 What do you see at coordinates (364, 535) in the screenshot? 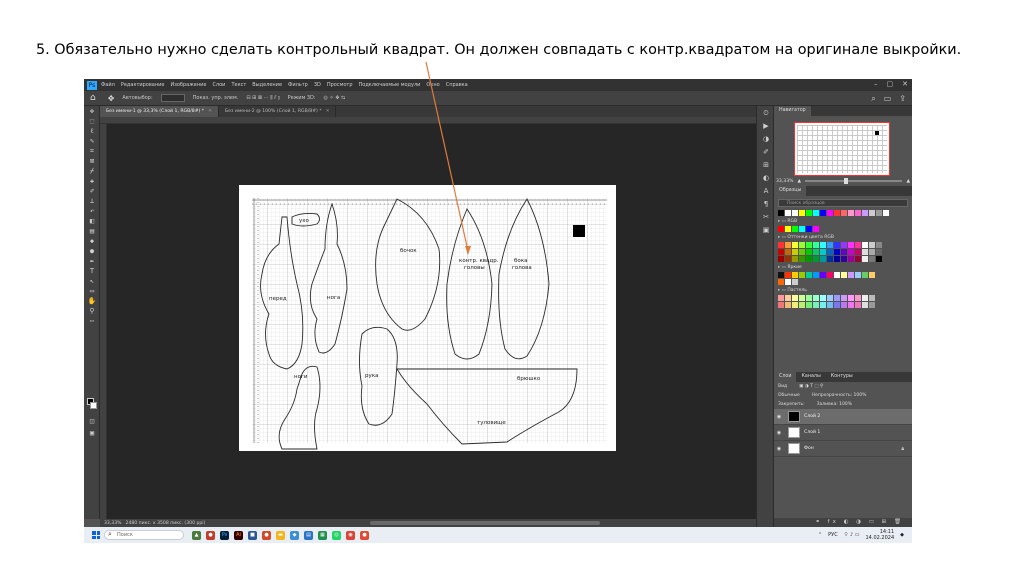
I see `app-icon: ●` at bounding box center [364, 535].